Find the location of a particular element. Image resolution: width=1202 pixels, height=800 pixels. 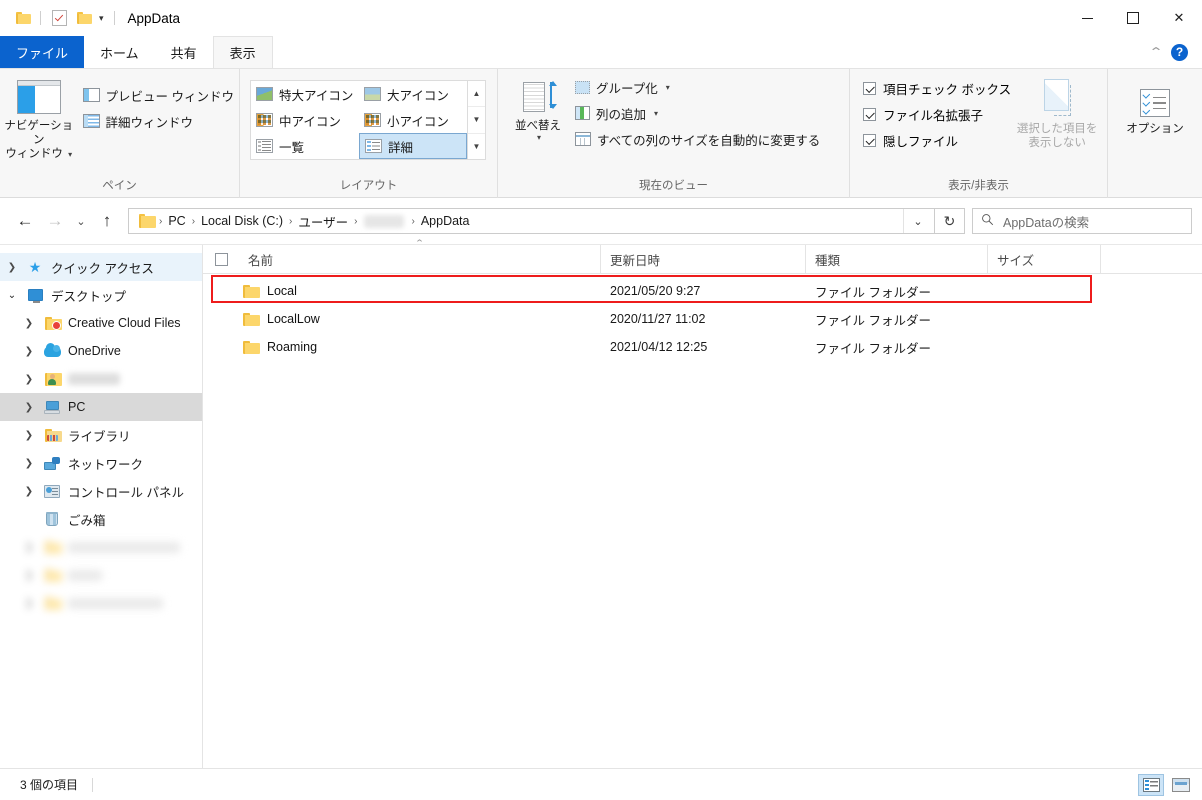

hide-selected-items-button: 選択した項目を 表示しない is located at coordinates (1057, 112).